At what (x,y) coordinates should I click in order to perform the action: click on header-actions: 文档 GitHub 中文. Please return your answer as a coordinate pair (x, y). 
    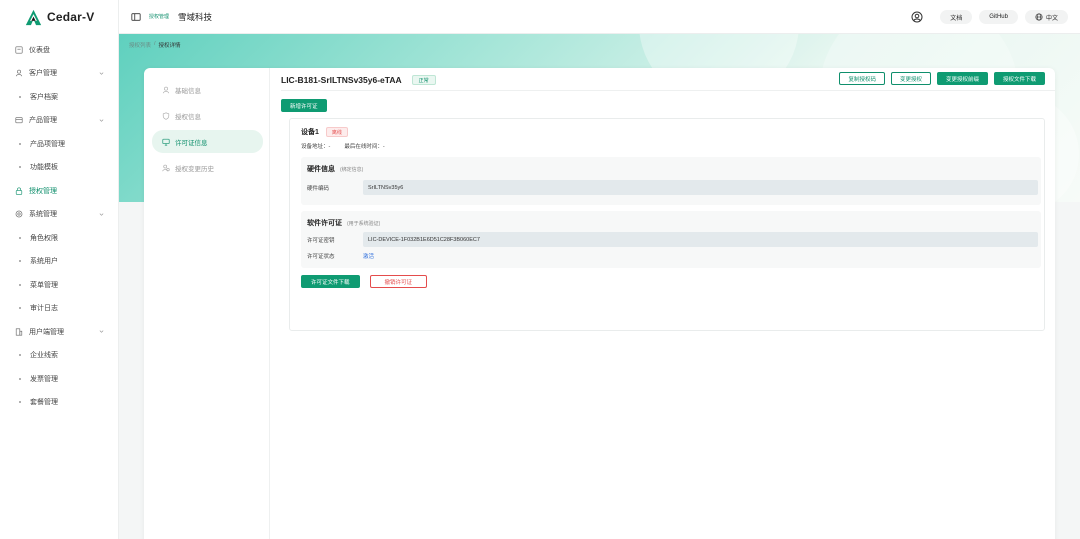
    Looking at the image, I should click on (989, 17).